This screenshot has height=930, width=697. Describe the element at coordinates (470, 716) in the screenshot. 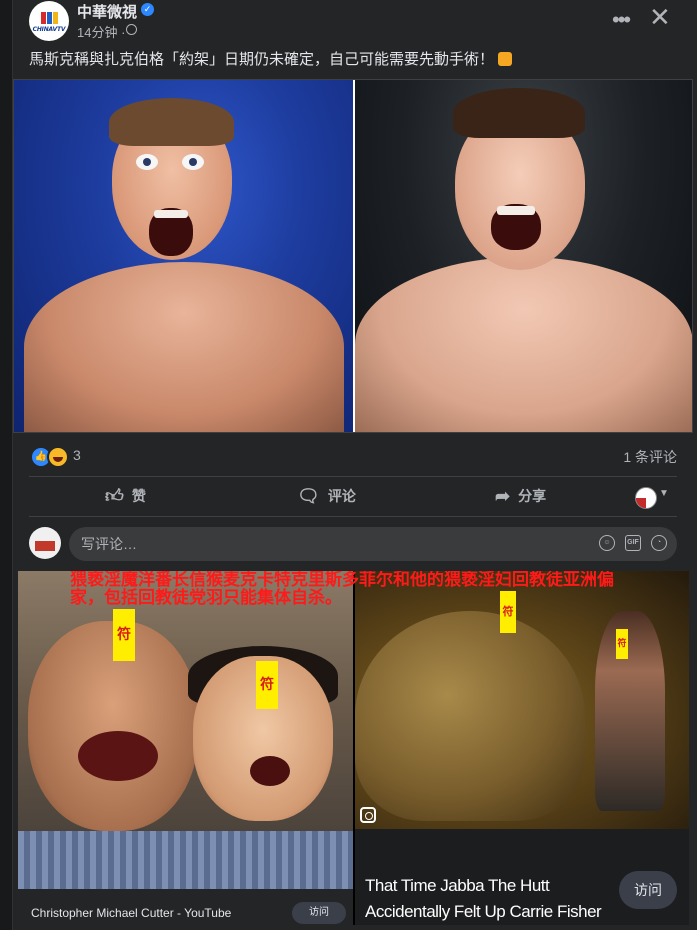

I see `jabba-figure` at that location.